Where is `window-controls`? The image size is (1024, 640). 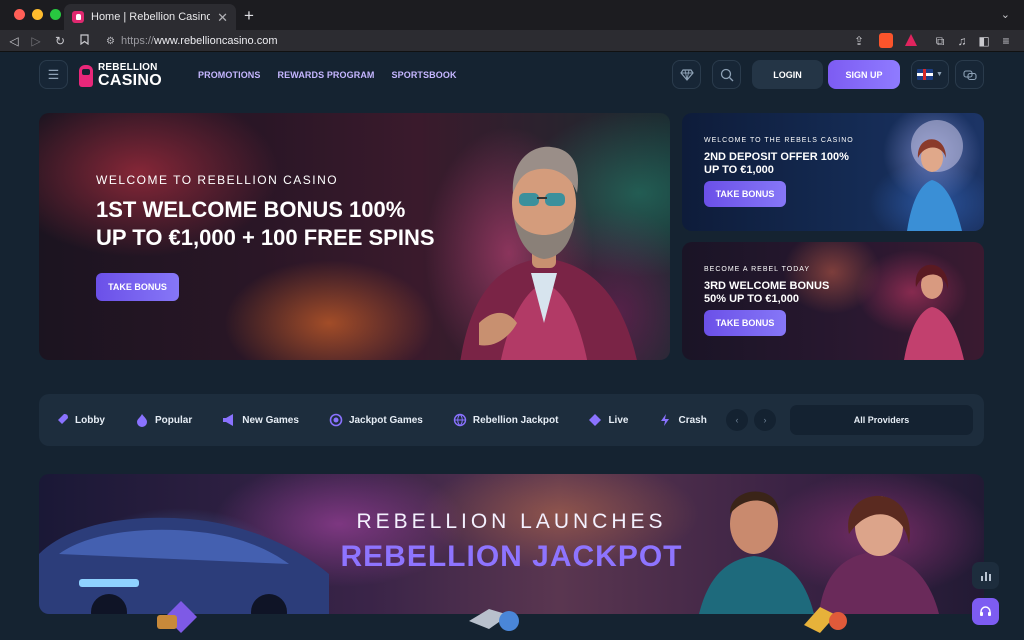
window-controls is located at coordinates (37, 14).